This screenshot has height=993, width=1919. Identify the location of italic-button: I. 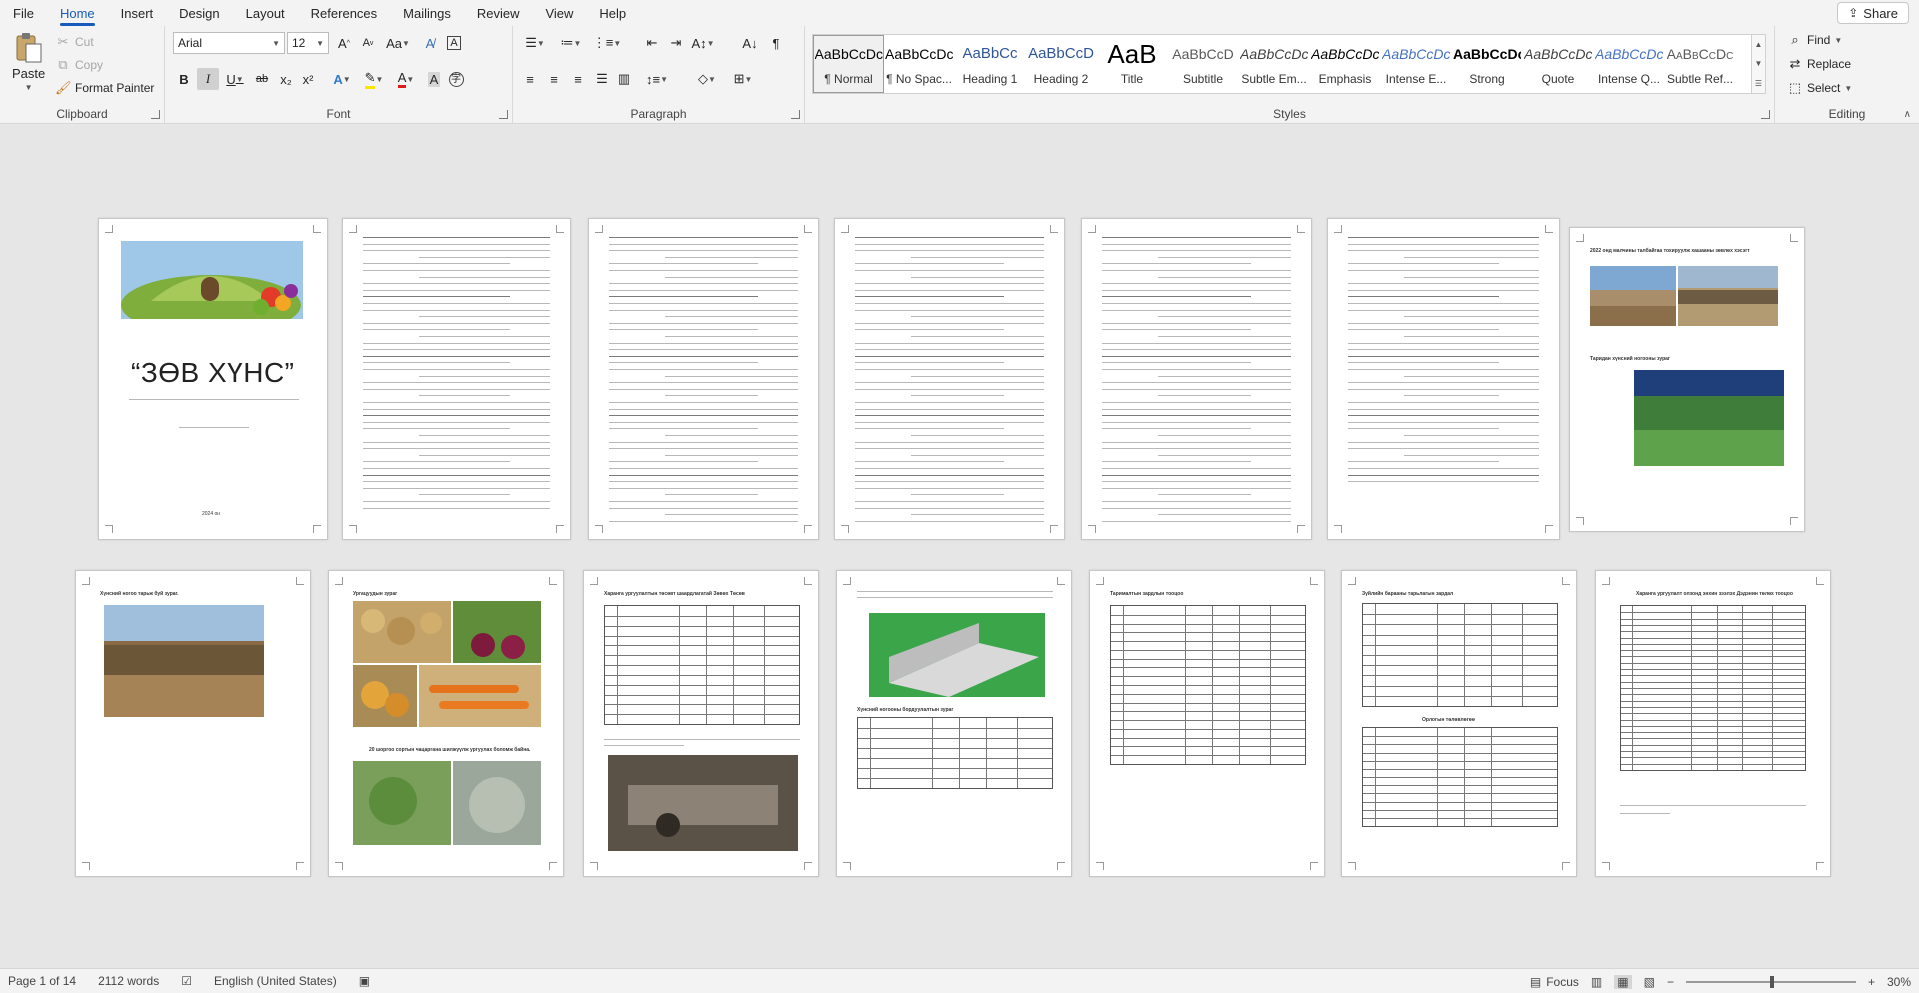
(208, 79).